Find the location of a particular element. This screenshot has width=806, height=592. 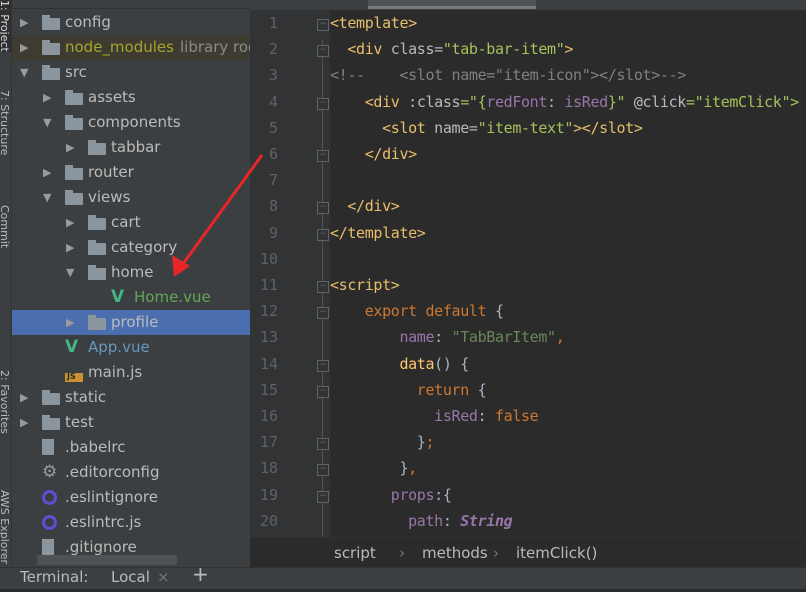

code-line: }, is located at coordinates (373, 468).